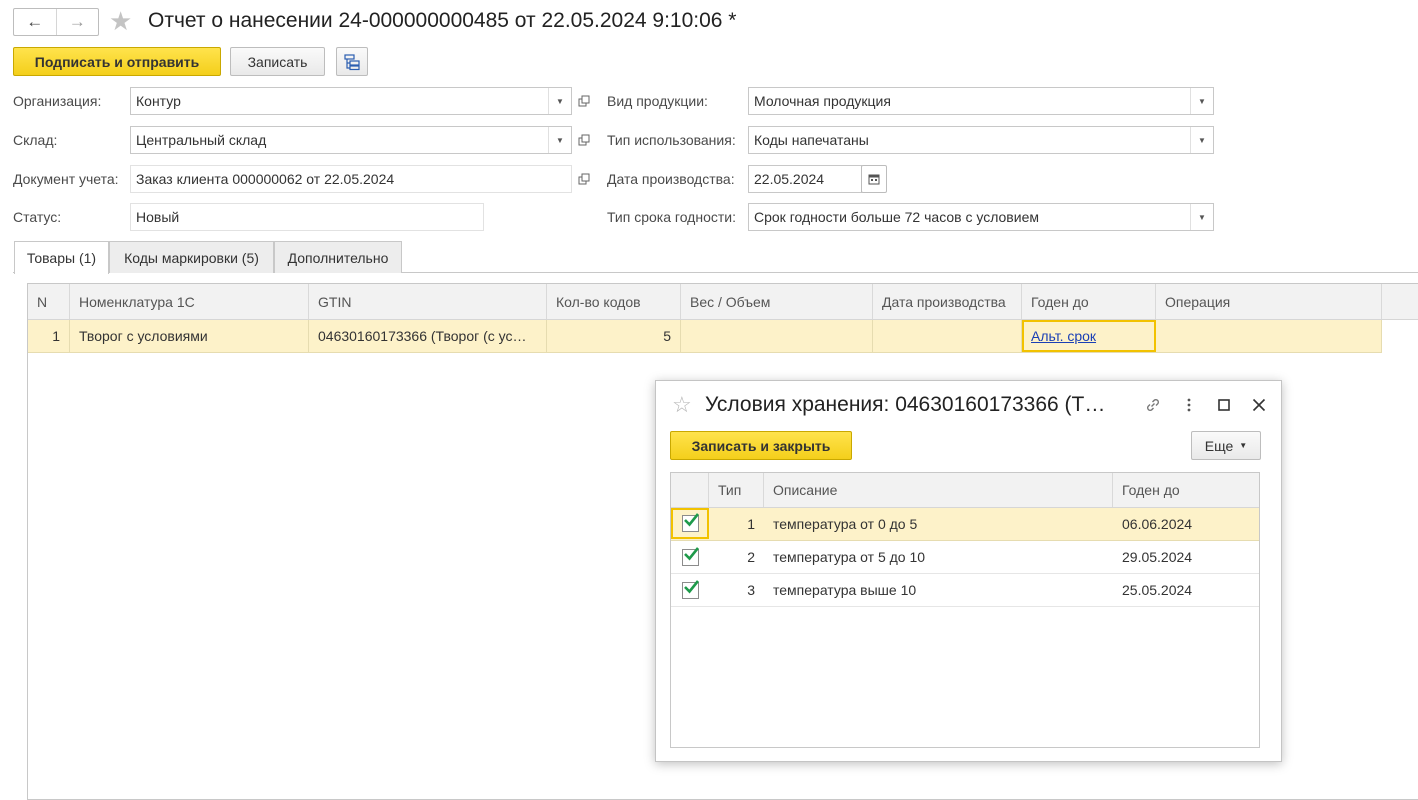  I want to click on arrow-left-icon: ←, so click(35, 21).